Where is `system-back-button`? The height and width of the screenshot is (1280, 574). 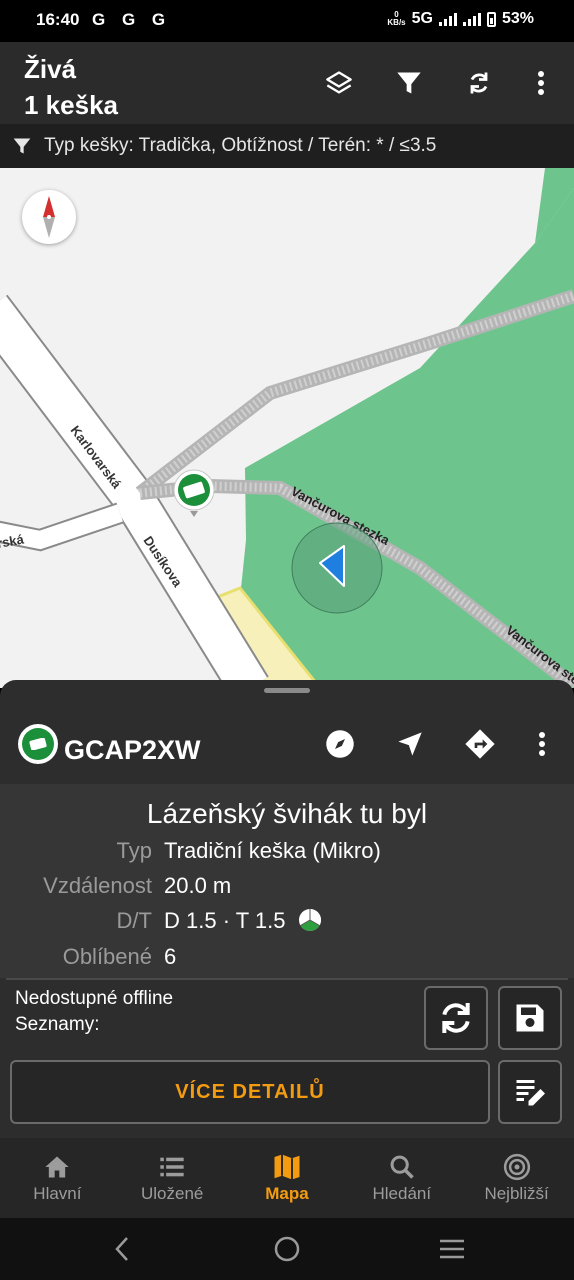
system-back-button is located at coordinates (122, 1249).